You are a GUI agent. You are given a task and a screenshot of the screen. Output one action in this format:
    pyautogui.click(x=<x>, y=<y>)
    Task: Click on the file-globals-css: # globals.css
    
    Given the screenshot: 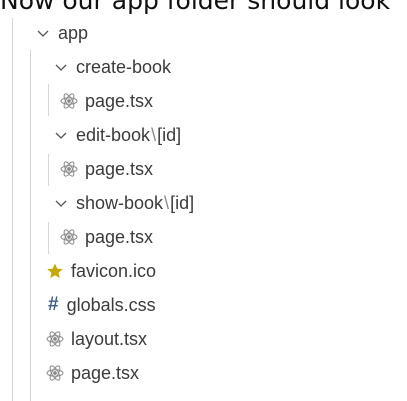 What is the action you would take?
    pyautogui.click(x=78, y=305)
    